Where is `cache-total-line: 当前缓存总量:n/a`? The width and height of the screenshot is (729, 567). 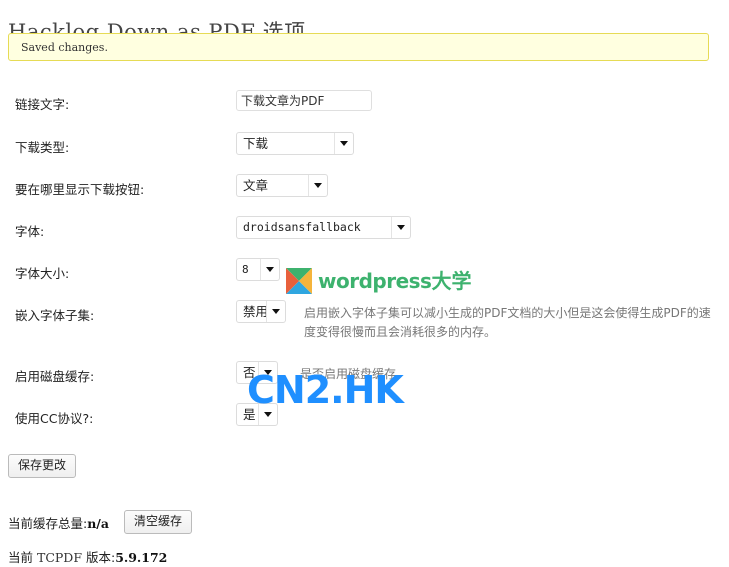 cache-total-line: 当前缓存总量:n/a is located at coordinates (58, 522).